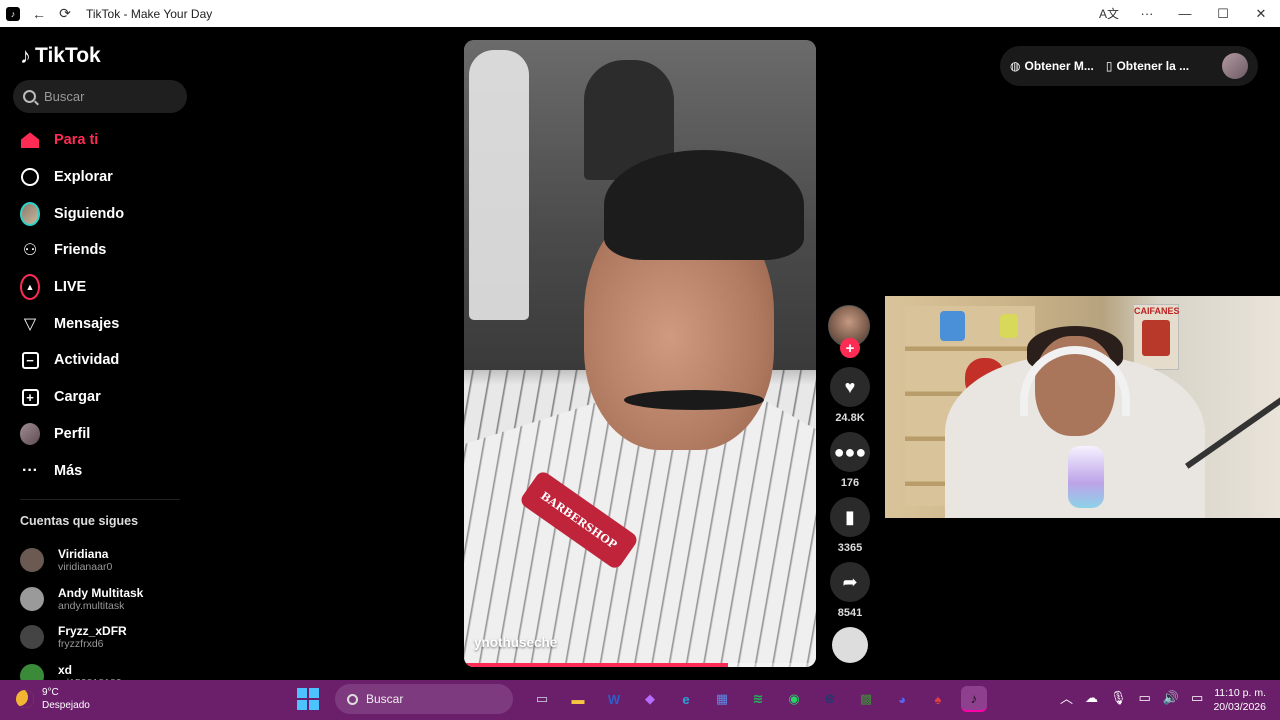 Image resolution: width=1280 pixels, height=720 pixels. What do you see at coordinates (83, 177) in the screenshot?
I see `menu-label: Explorar` at bounding box center [83, 177].